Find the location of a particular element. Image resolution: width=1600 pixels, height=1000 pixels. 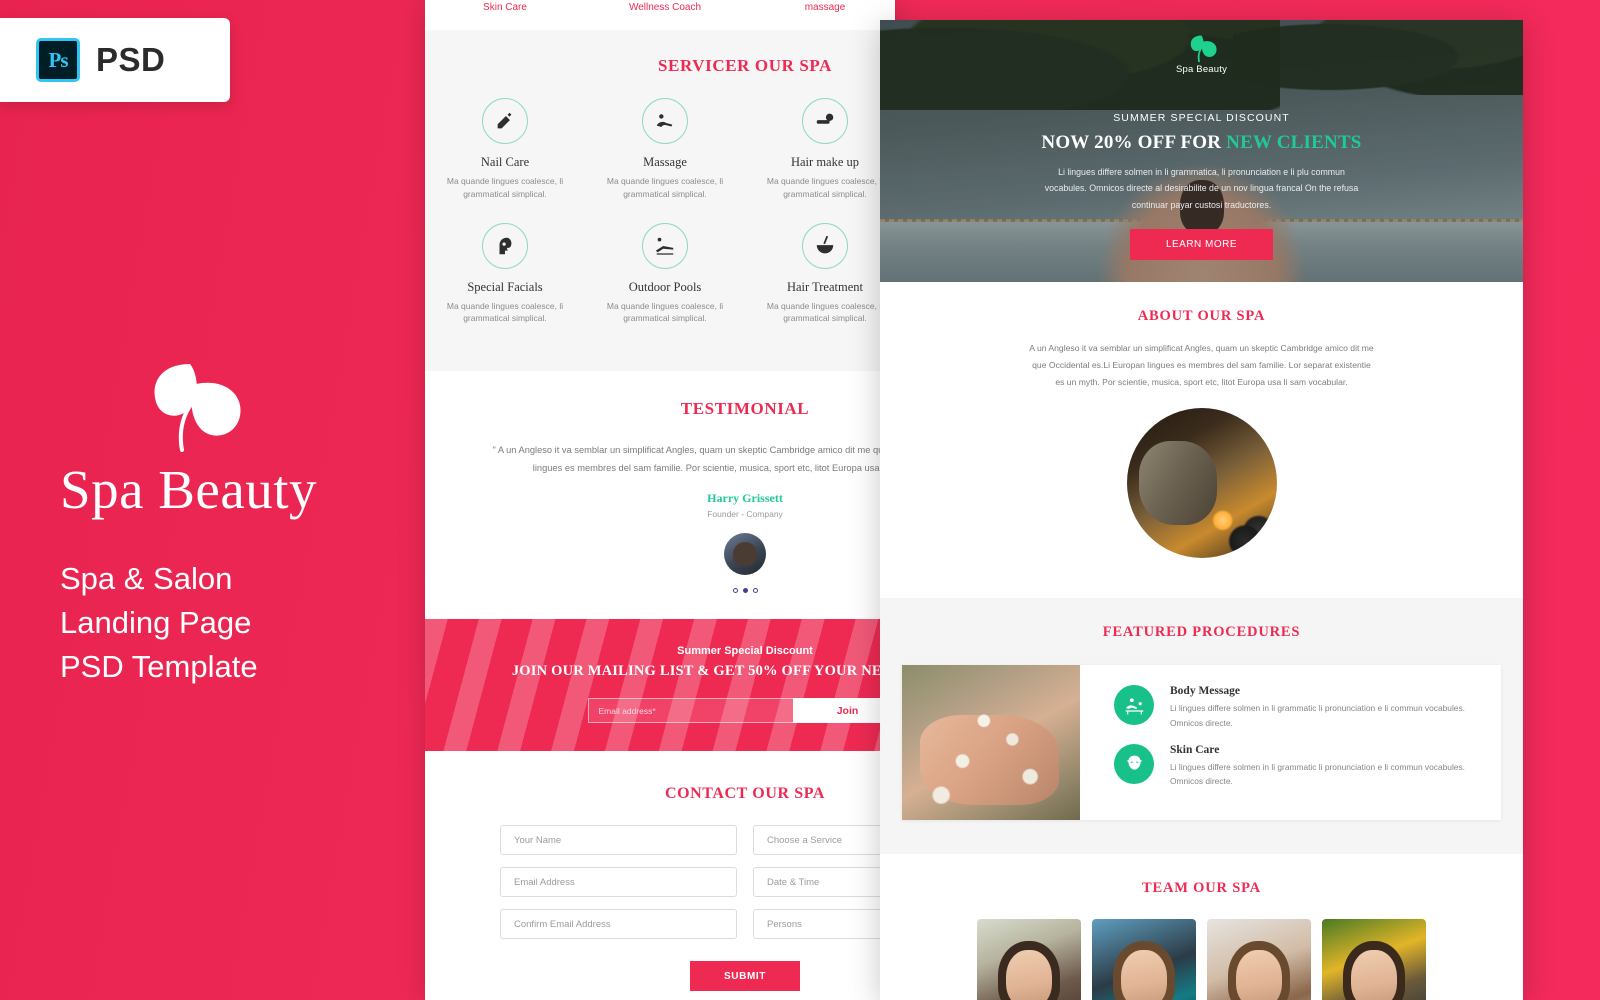

services-title: SERVICER OUR SPA is located at coordinates (745, 65).